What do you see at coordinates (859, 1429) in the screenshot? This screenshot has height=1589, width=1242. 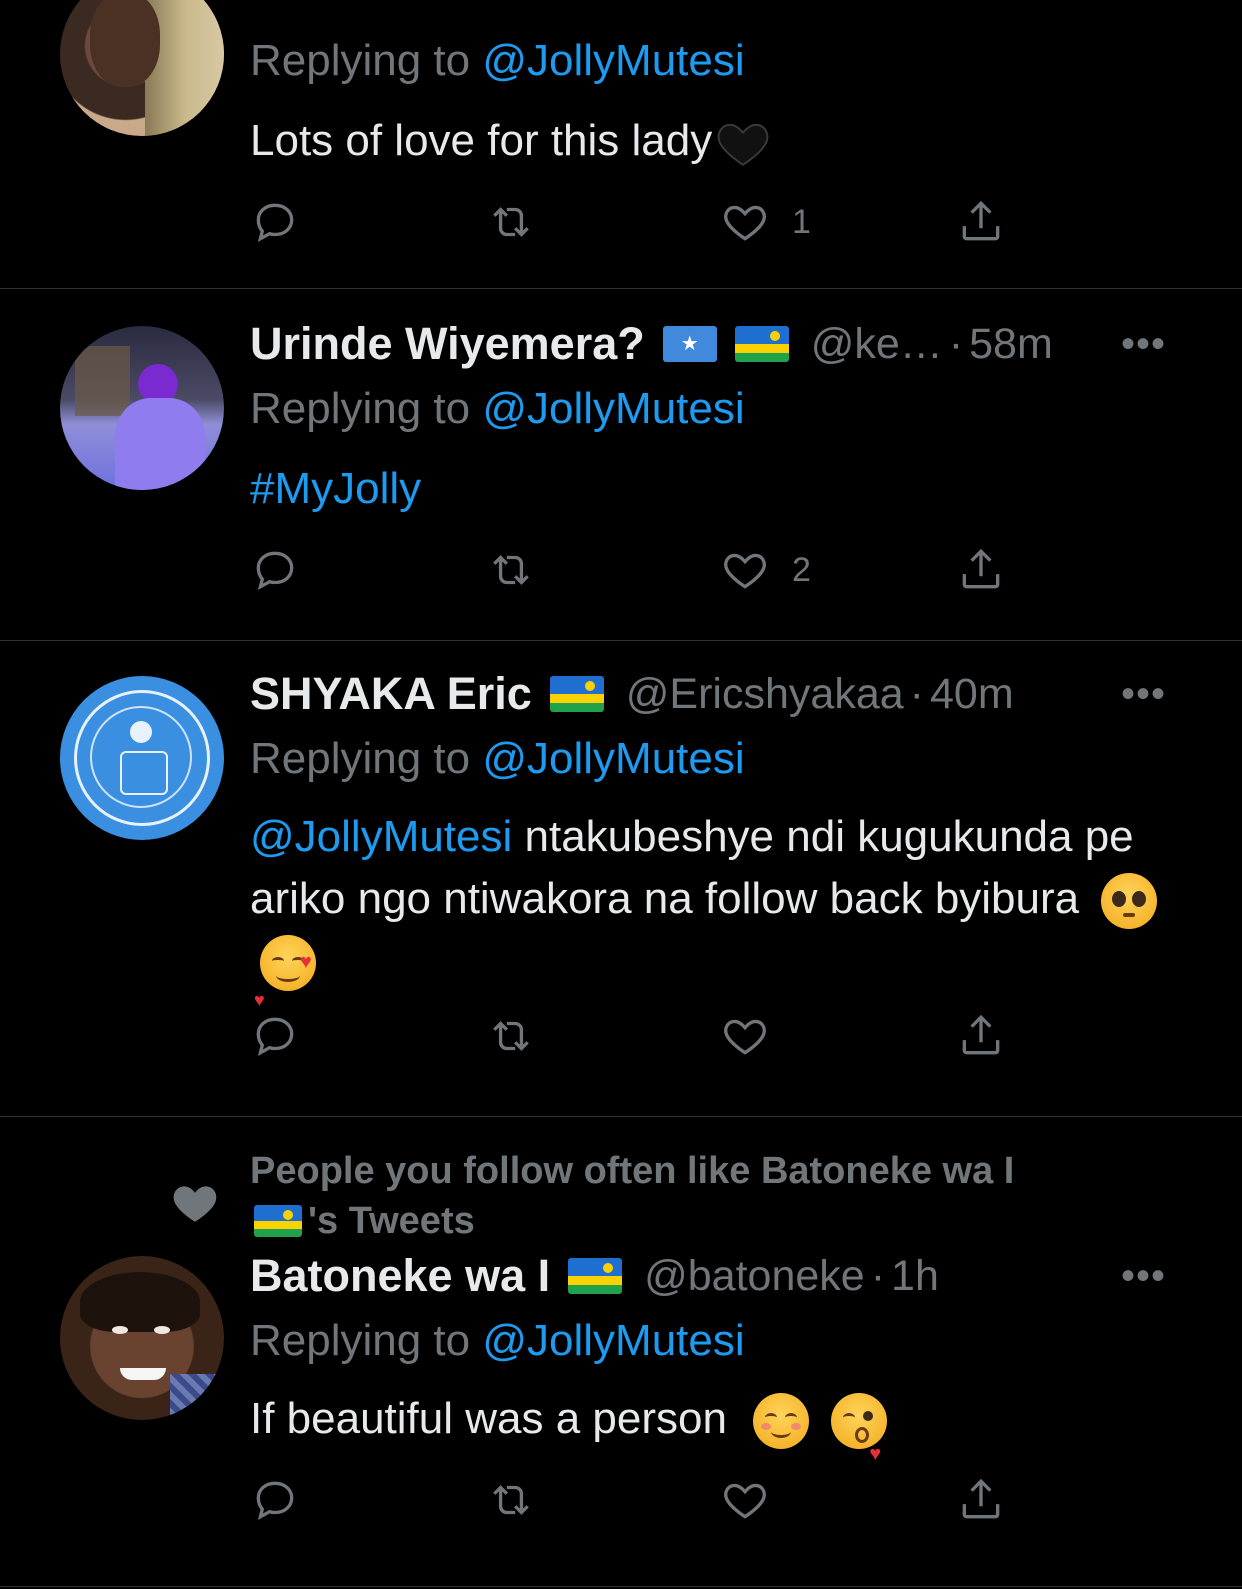 I see `kissing-face-emoji: ♥` at bounding box center [859, 1429].